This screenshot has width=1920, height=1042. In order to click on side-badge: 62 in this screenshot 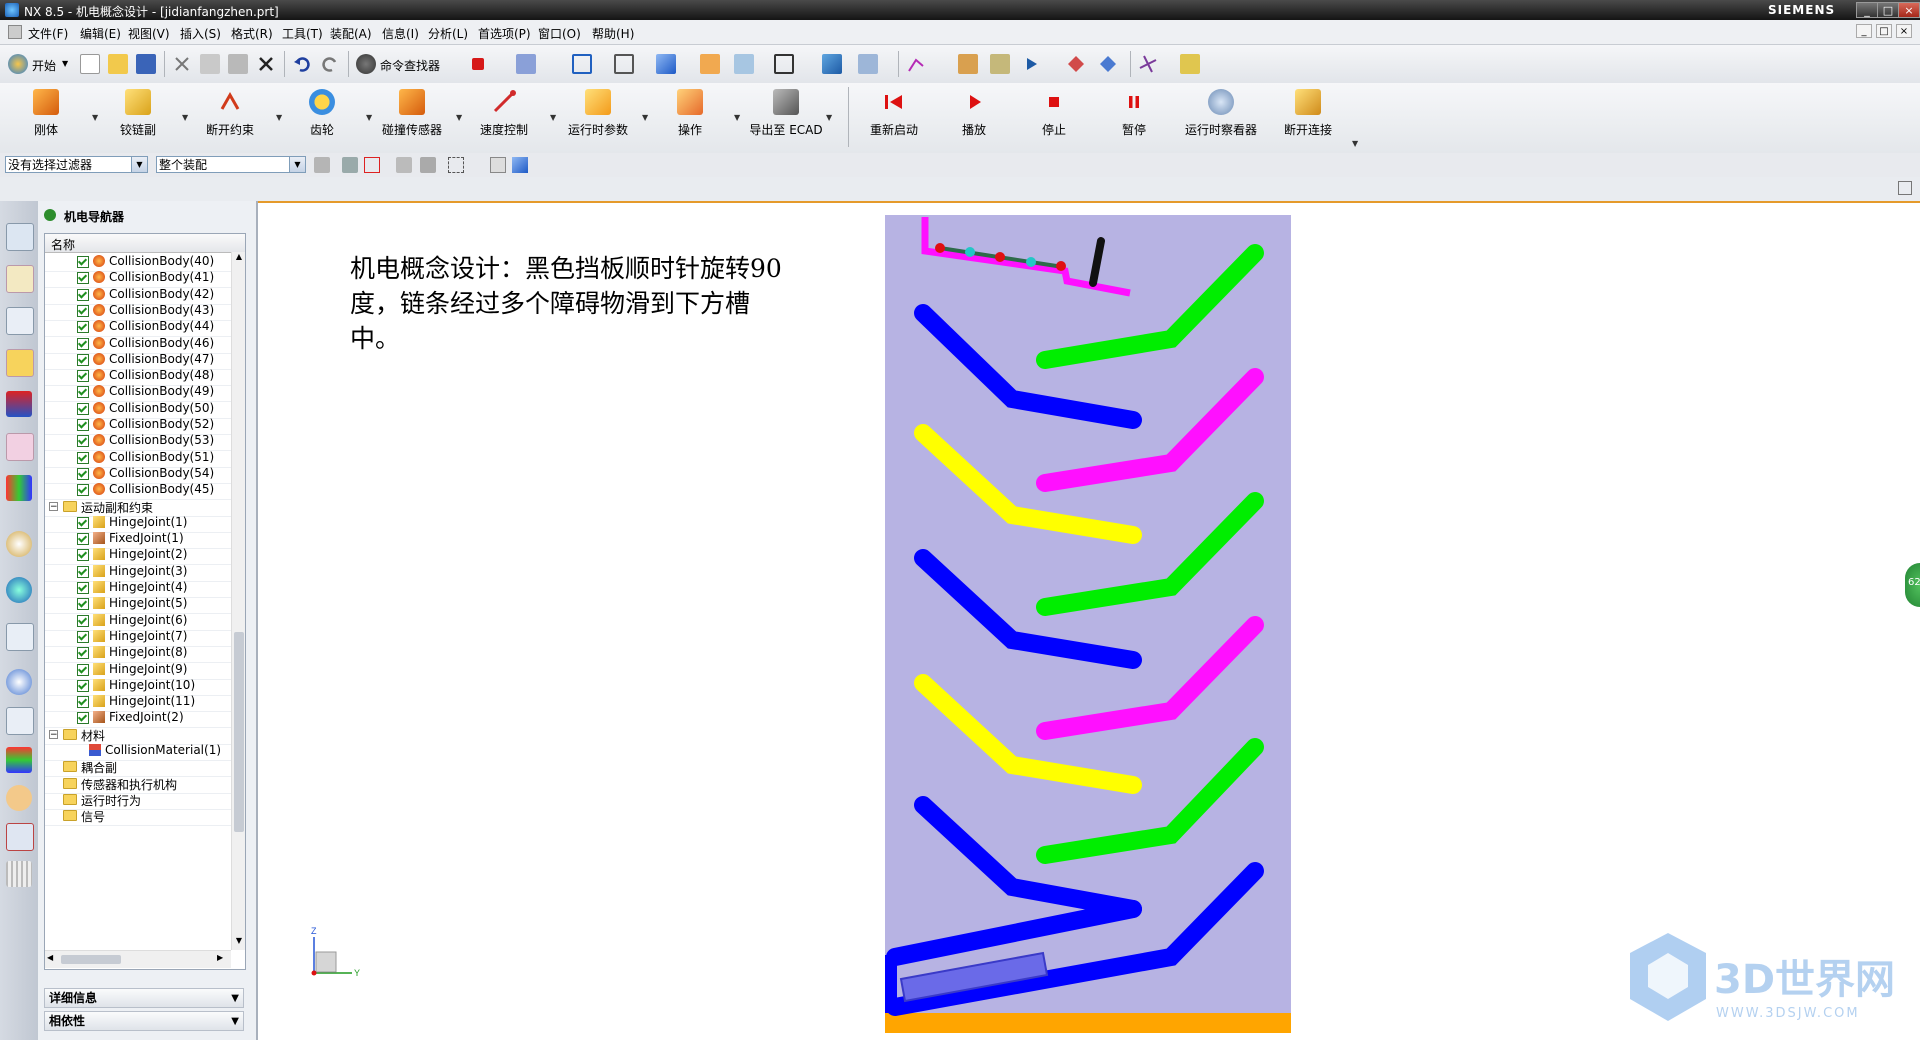, I will do `click(1912, 585)`.